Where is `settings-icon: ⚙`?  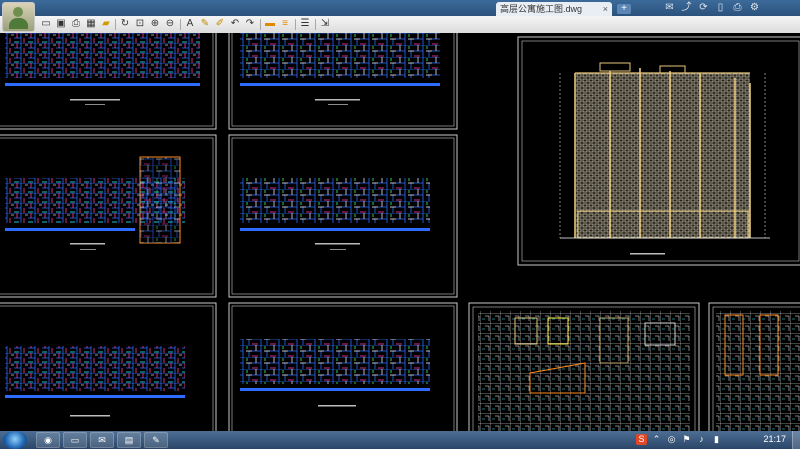 settings-icon: ⚙ is located at coordinates (754, 7).